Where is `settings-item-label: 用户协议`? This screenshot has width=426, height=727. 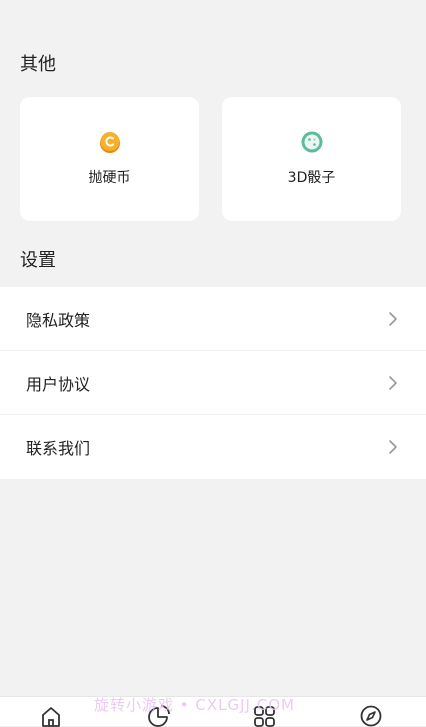
settings-item-label: 用户协议 is located at coordinates (58, 384).